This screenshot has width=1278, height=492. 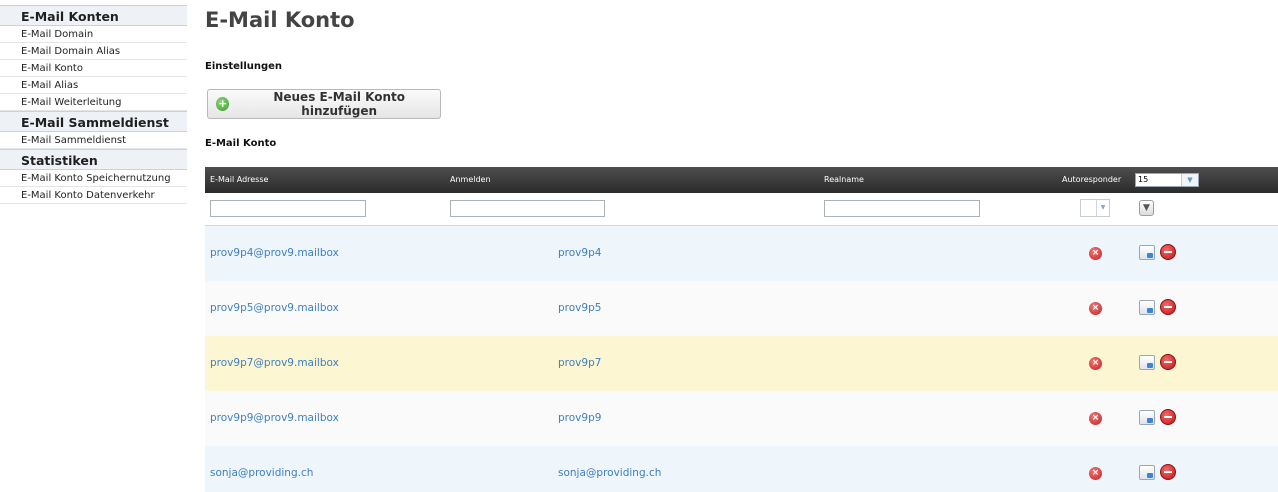 What do you see at coordinates (93, 140) in the screenshot?
I see `sidebar-item-email-sammeldienst: E-Mail Sammeldienst` at bounding box center [93, 140].